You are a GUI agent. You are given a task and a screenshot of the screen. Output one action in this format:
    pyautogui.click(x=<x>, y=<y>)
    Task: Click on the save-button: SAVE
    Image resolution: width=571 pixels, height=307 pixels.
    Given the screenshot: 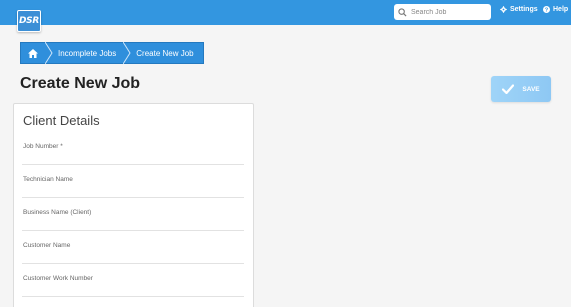 What is the action you would take?
    pyautogui.click(x=521, y=89)
    